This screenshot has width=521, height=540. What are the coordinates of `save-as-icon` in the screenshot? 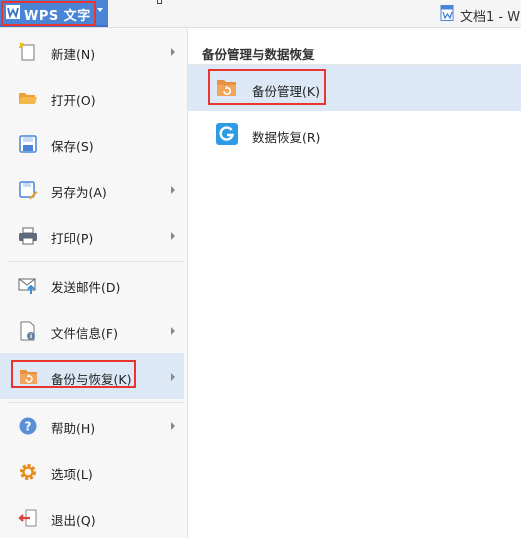 It's located at (28, 190).